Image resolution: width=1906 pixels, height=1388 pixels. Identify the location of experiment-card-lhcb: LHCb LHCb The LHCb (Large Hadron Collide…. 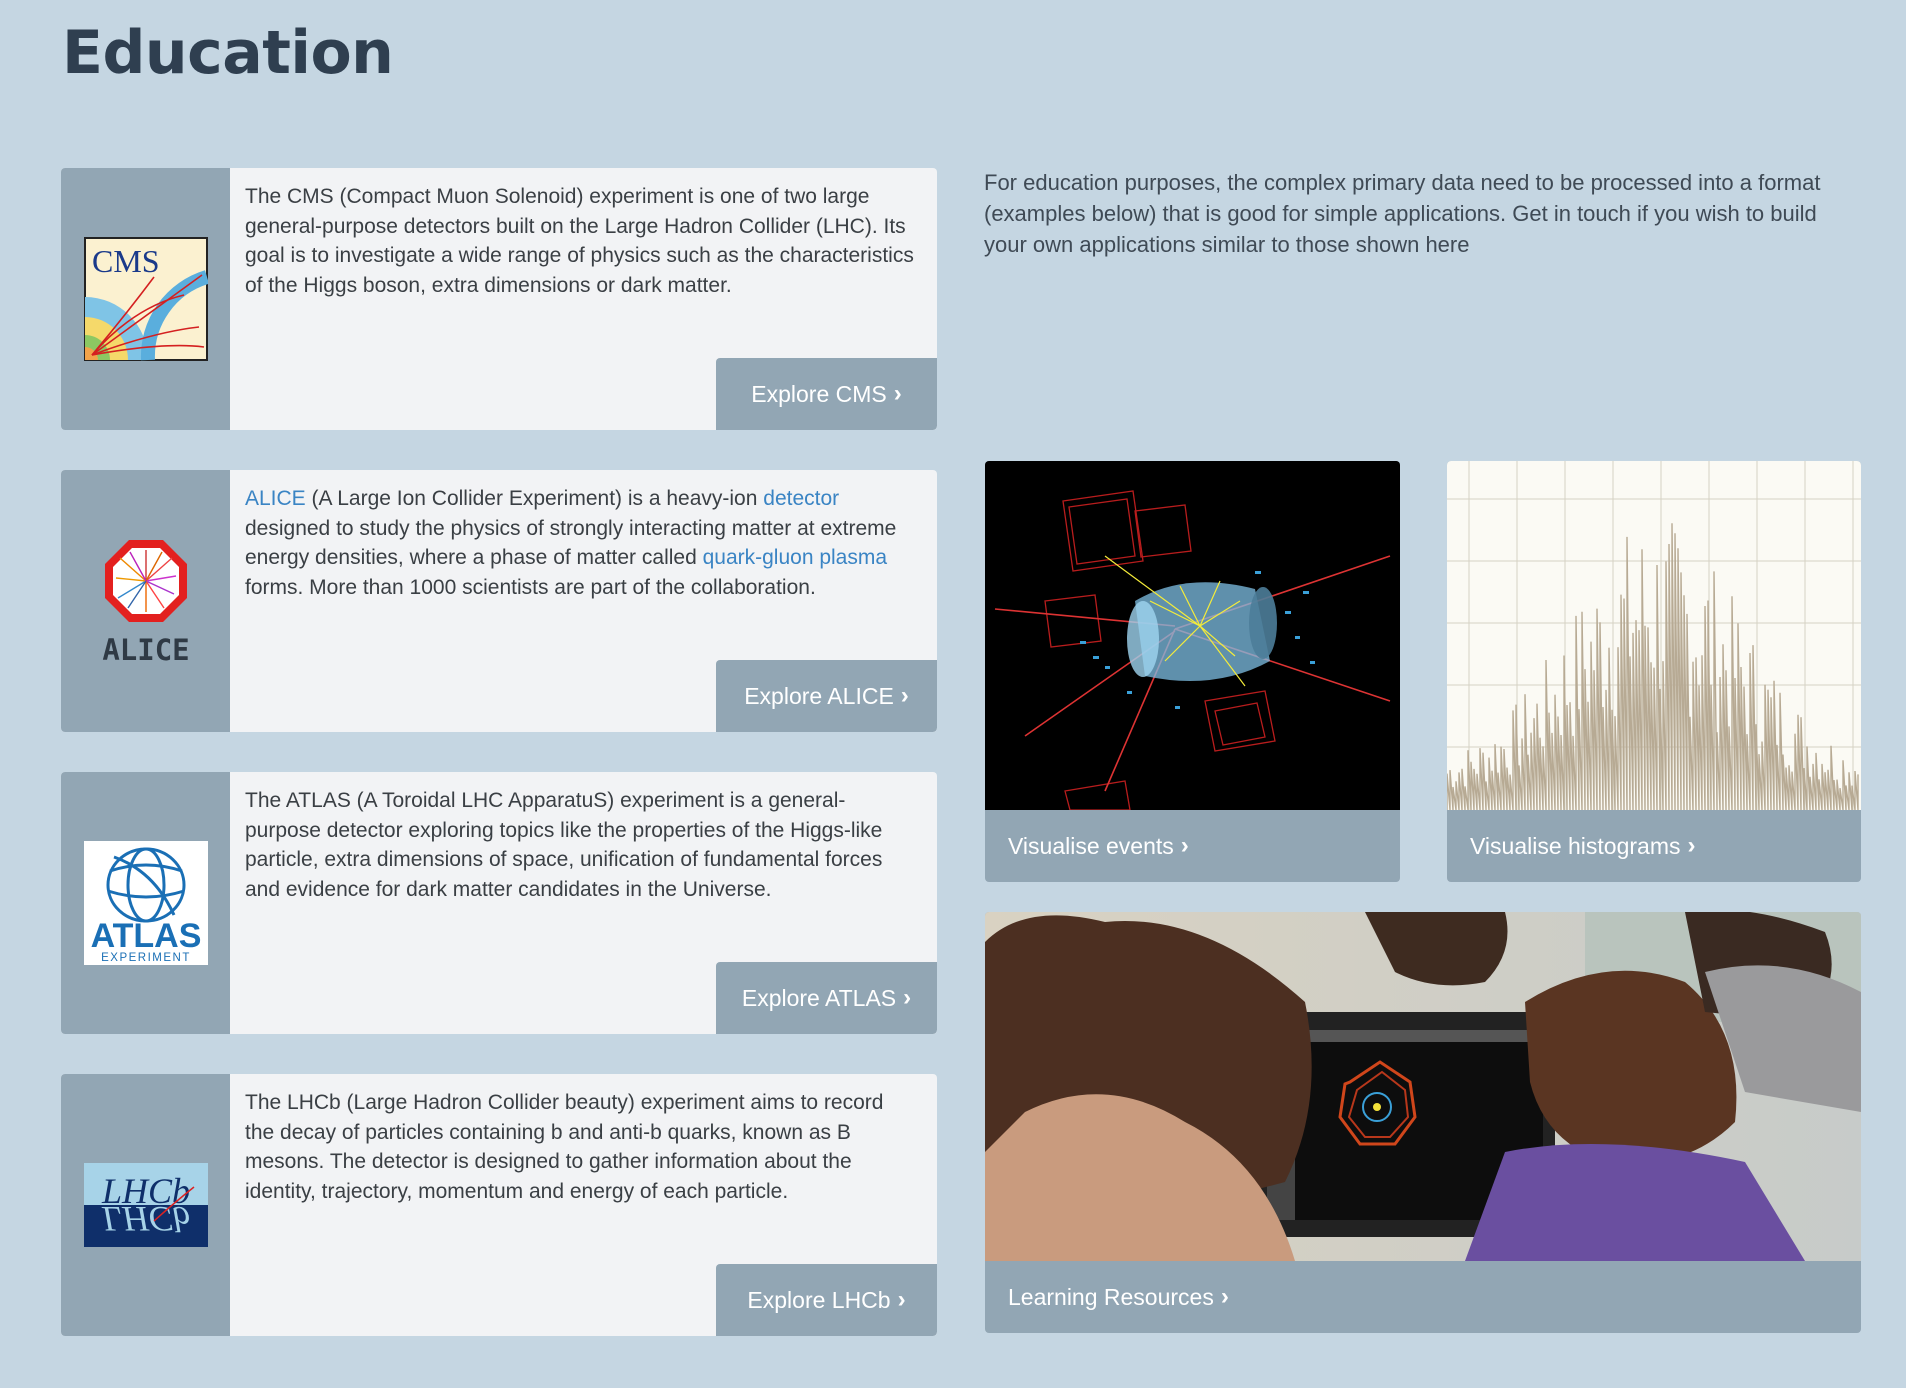
(499, 1205).